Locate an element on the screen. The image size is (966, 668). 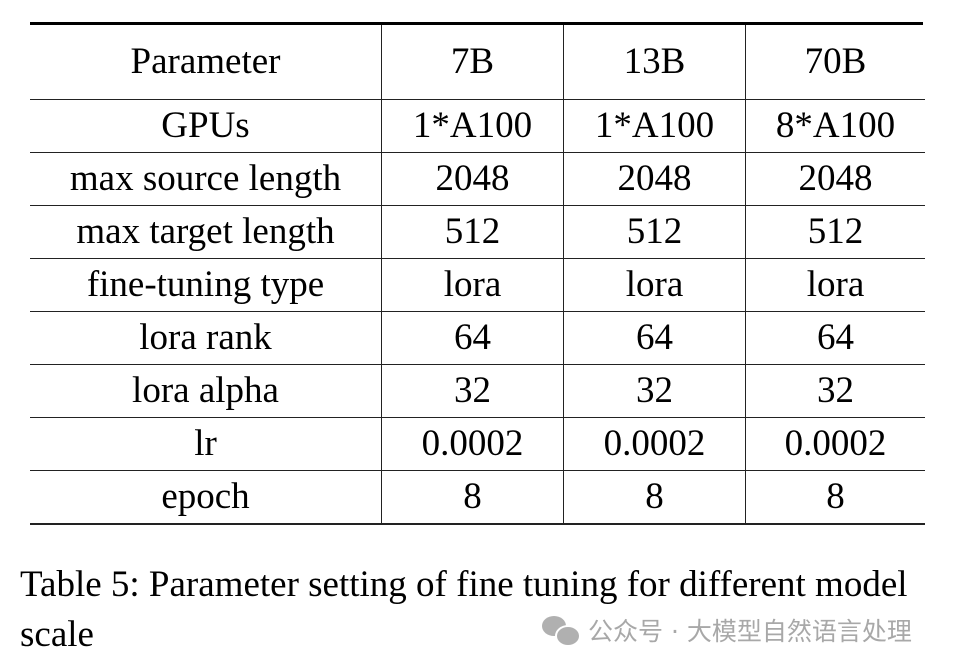
watermark: 公众号 · 大模型自然语言处理 is located at coordinates (727, 630).